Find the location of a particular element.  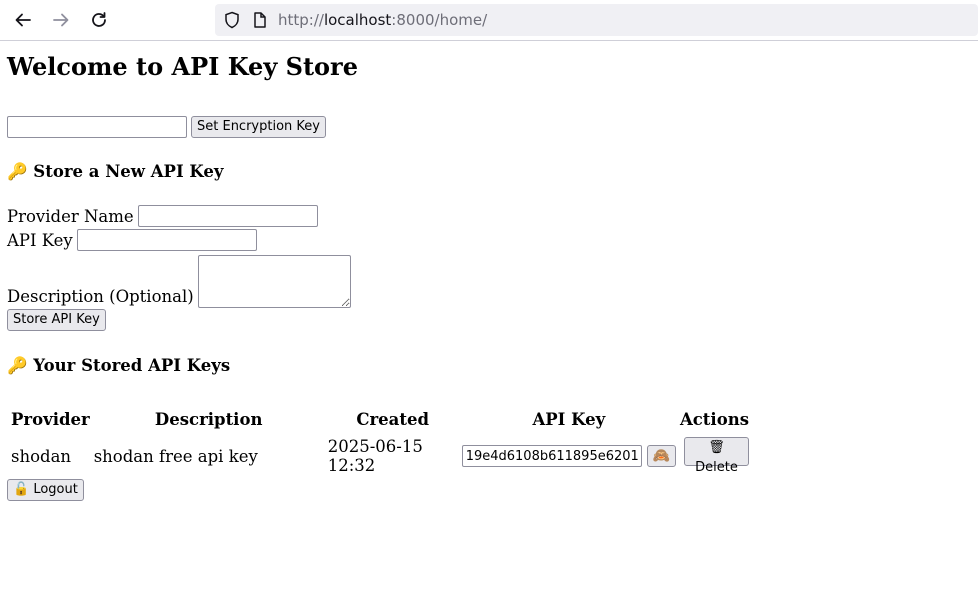

back-button is located at coordinates (23, 20).